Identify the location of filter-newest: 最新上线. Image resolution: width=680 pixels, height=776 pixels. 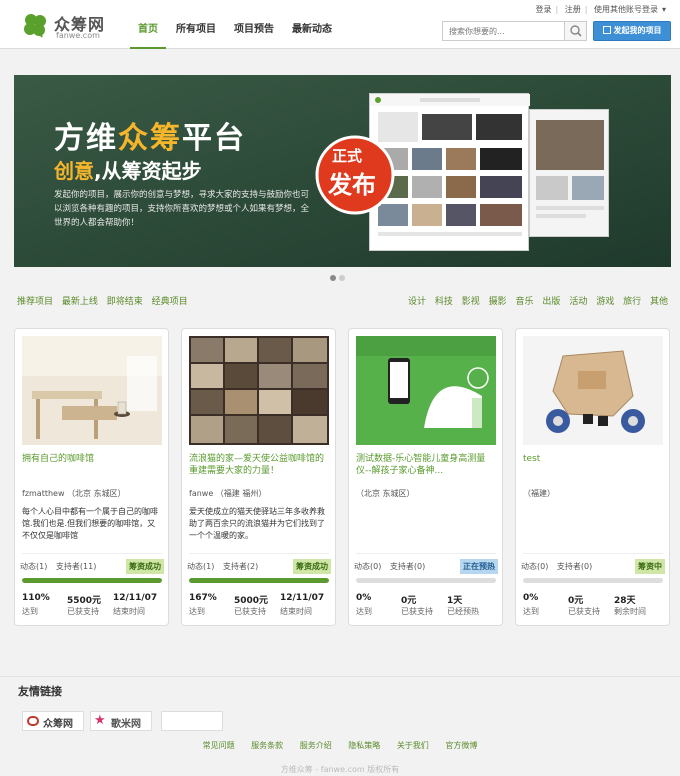
(80, 302).